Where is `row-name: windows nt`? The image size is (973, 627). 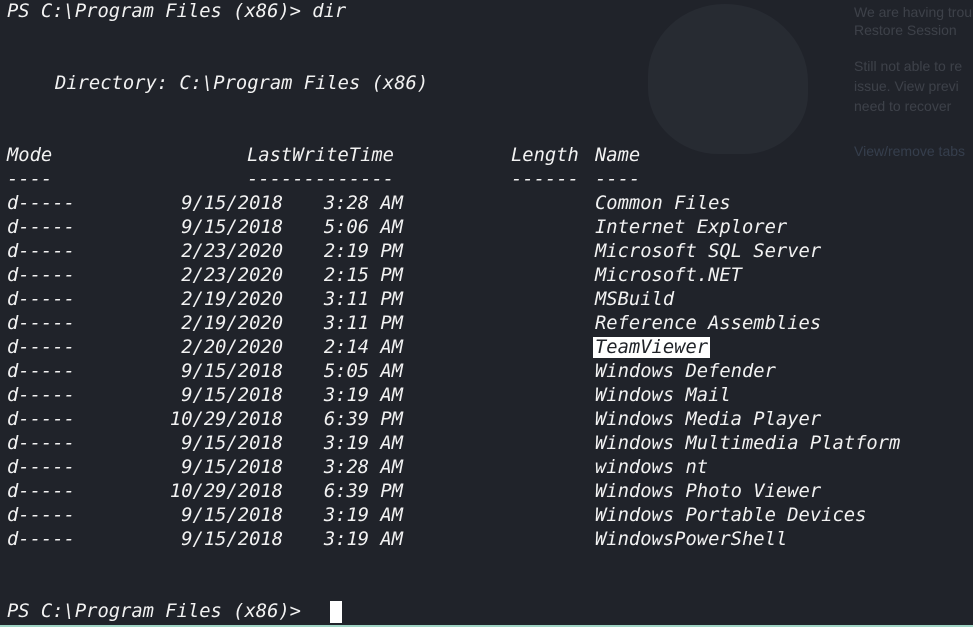
row-name: windows nt is located at coordinates (652, 467).